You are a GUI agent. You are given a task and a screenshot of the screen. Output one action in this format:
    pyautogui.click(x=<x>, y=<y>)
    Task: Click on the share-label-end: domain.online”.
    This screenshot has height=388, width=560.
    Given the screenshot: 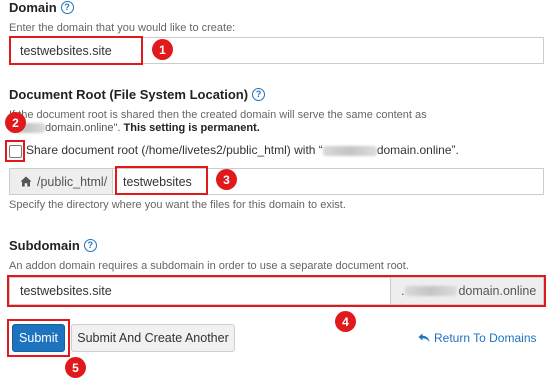 What is the action you would take?
    pyautogui.click(x=417, y=150)
    